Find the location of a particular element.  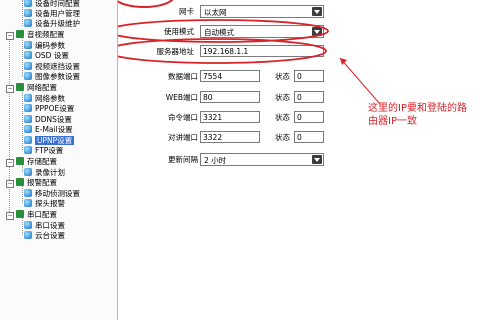

sidebar-item-label: 云台设置 is located at coordinates (50, 235).